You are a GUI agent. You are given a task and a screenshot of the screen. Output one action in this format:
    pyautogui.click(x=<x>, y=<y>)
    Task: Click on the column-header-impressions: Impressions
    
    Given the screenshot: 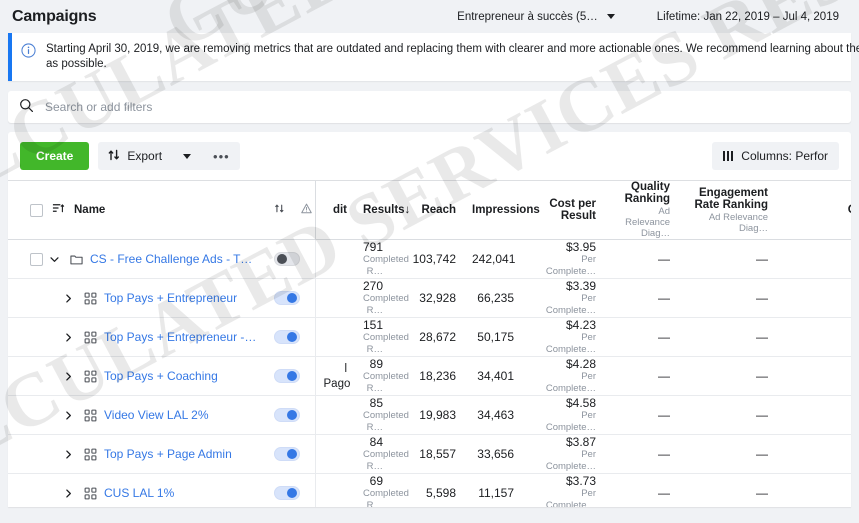 What is the action you would take?
    pyautogui.click(x=502, y=210)
    